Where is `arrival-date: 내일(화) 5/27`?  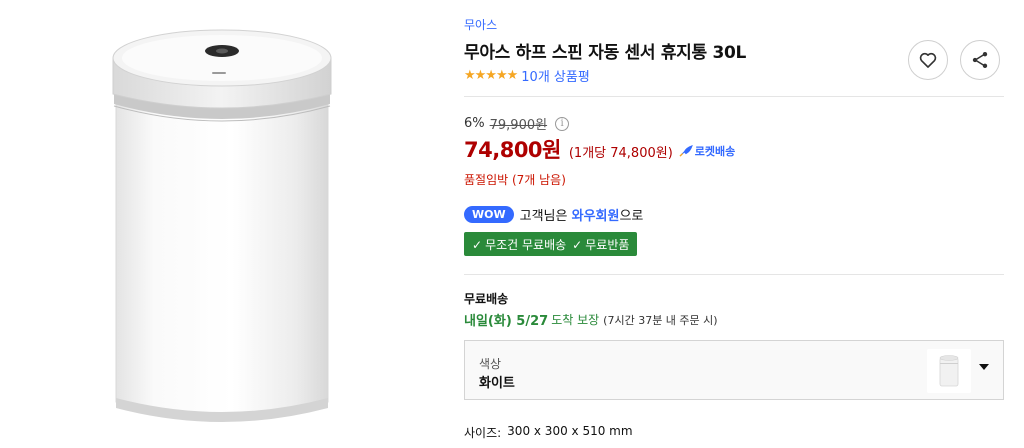
arrival-date: 내일(화) 5/27 is located at coordinates (506, 321).